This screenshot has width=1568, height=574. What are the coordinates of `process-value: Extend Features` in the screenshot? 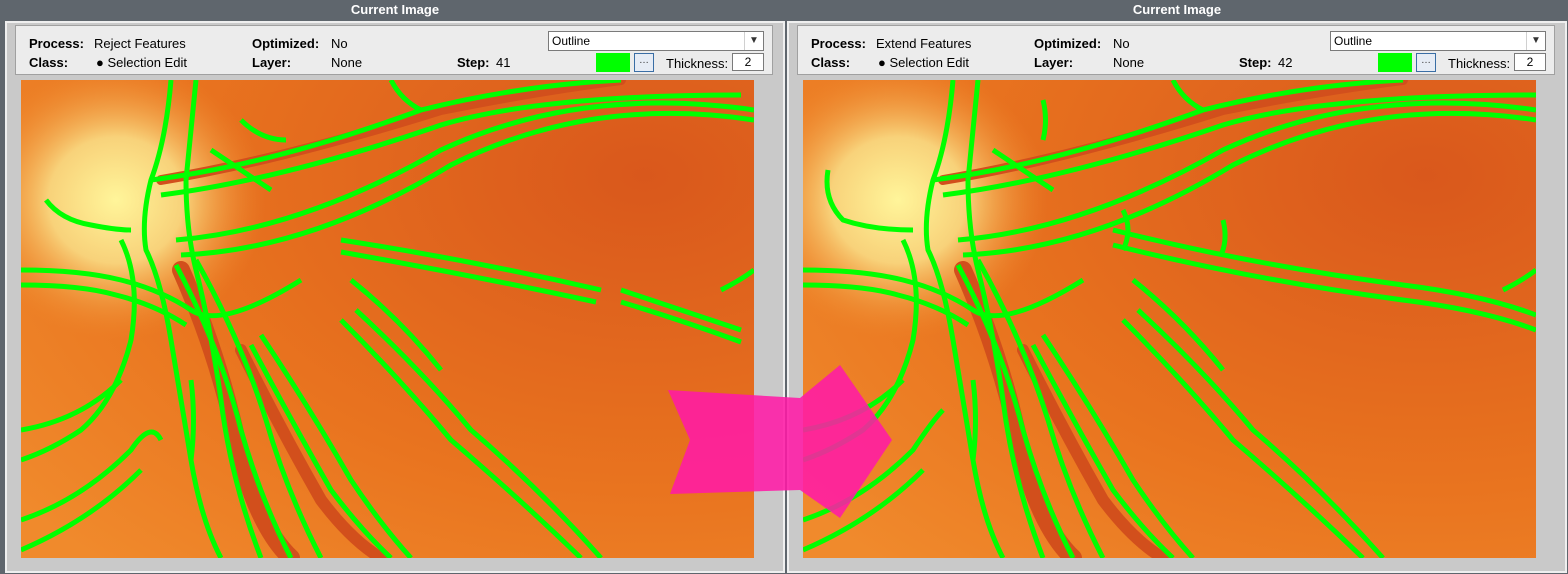 It's located at (924, 43).